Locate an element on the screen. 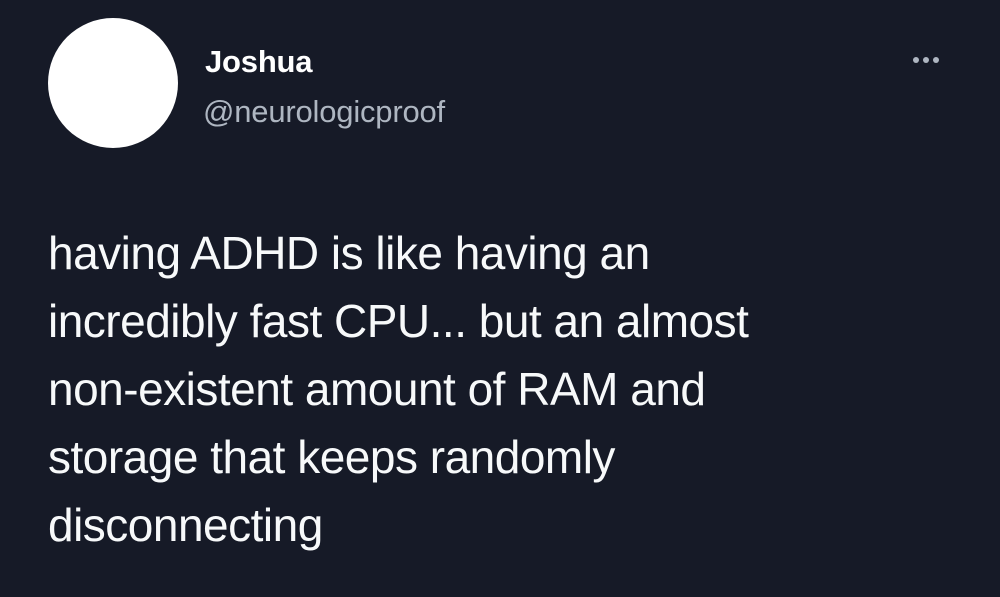  author-display-name: Joshua is located at coordinates (259, 62).